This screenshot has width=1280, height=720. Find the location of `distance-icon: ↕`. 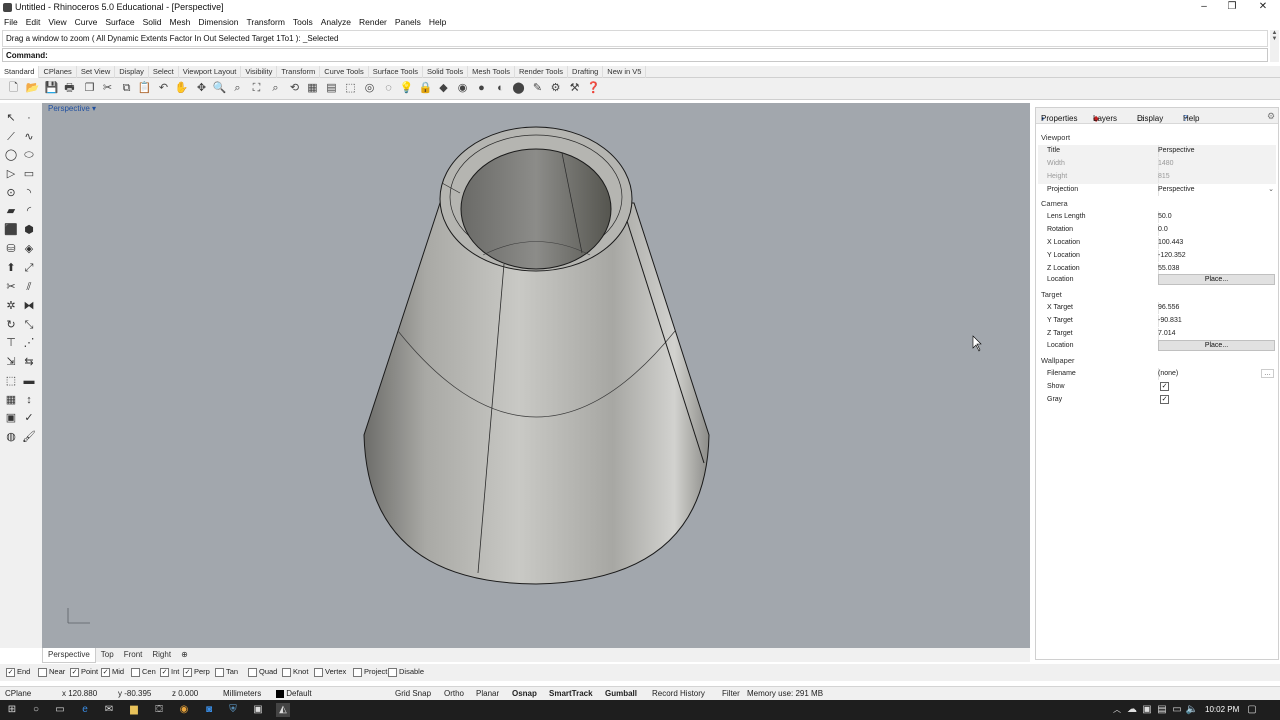

distance-icon: ↕ is located at coordinates (29, 400).